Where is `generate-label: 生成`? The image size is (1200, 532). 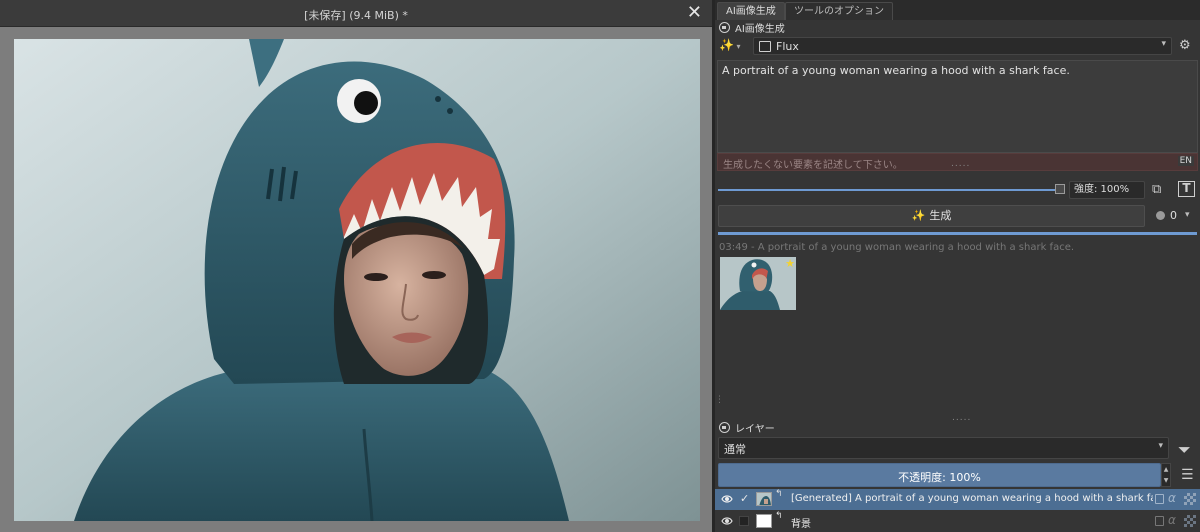 generate-label: 生成 is located at coordinates (940, 215).